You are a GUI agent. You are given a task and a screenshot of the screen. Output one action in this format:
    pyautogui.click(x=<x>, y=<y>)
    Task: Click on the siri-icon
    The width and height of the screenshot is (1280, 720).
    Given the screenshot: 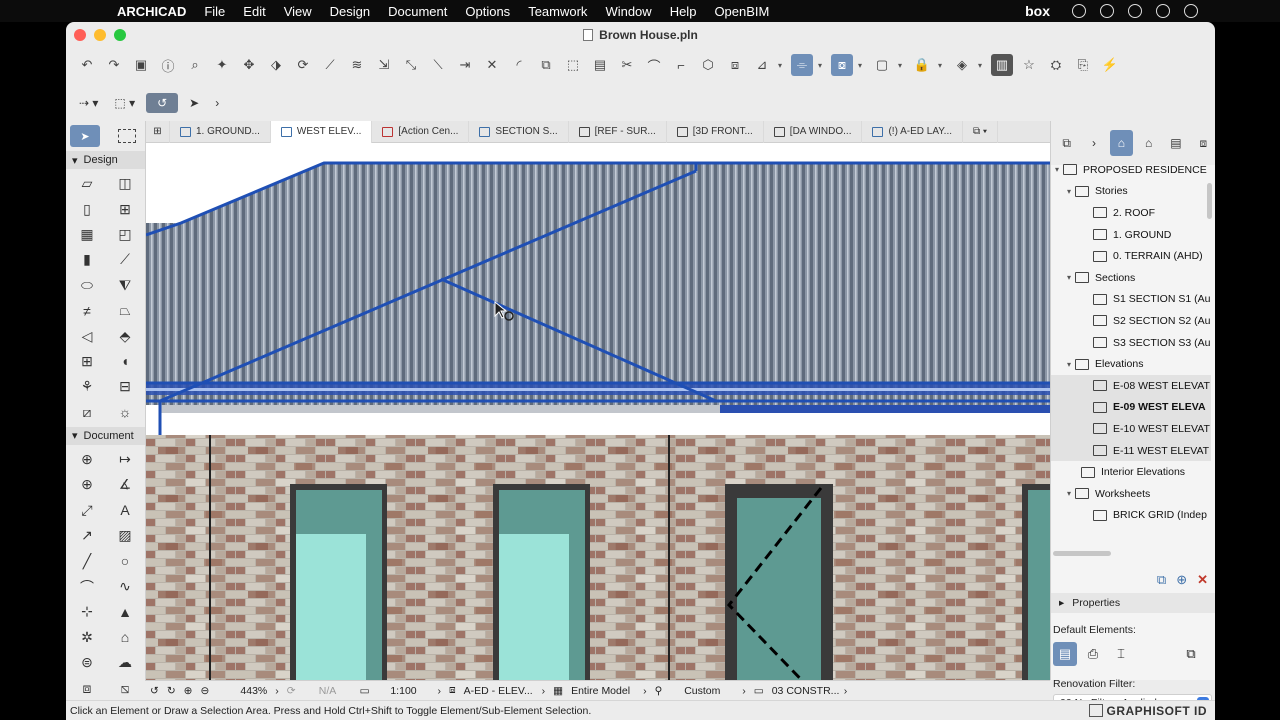 What is the action you would take?
    pyautogui.click(x=1191, y=11)
    